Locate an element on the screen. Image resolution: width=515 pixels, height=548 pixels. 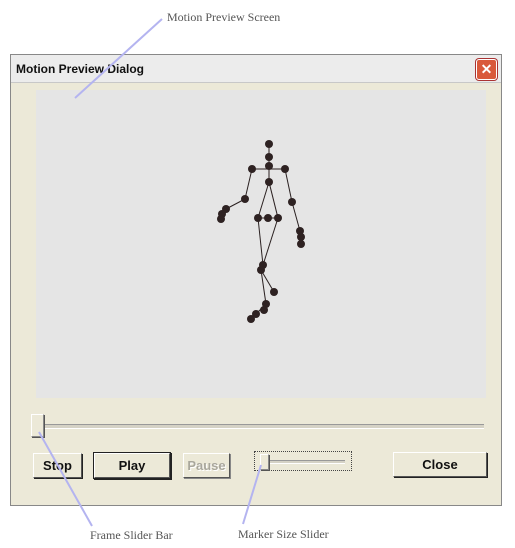
close-window-icon: ✕ is located at coordinates (486, 69).